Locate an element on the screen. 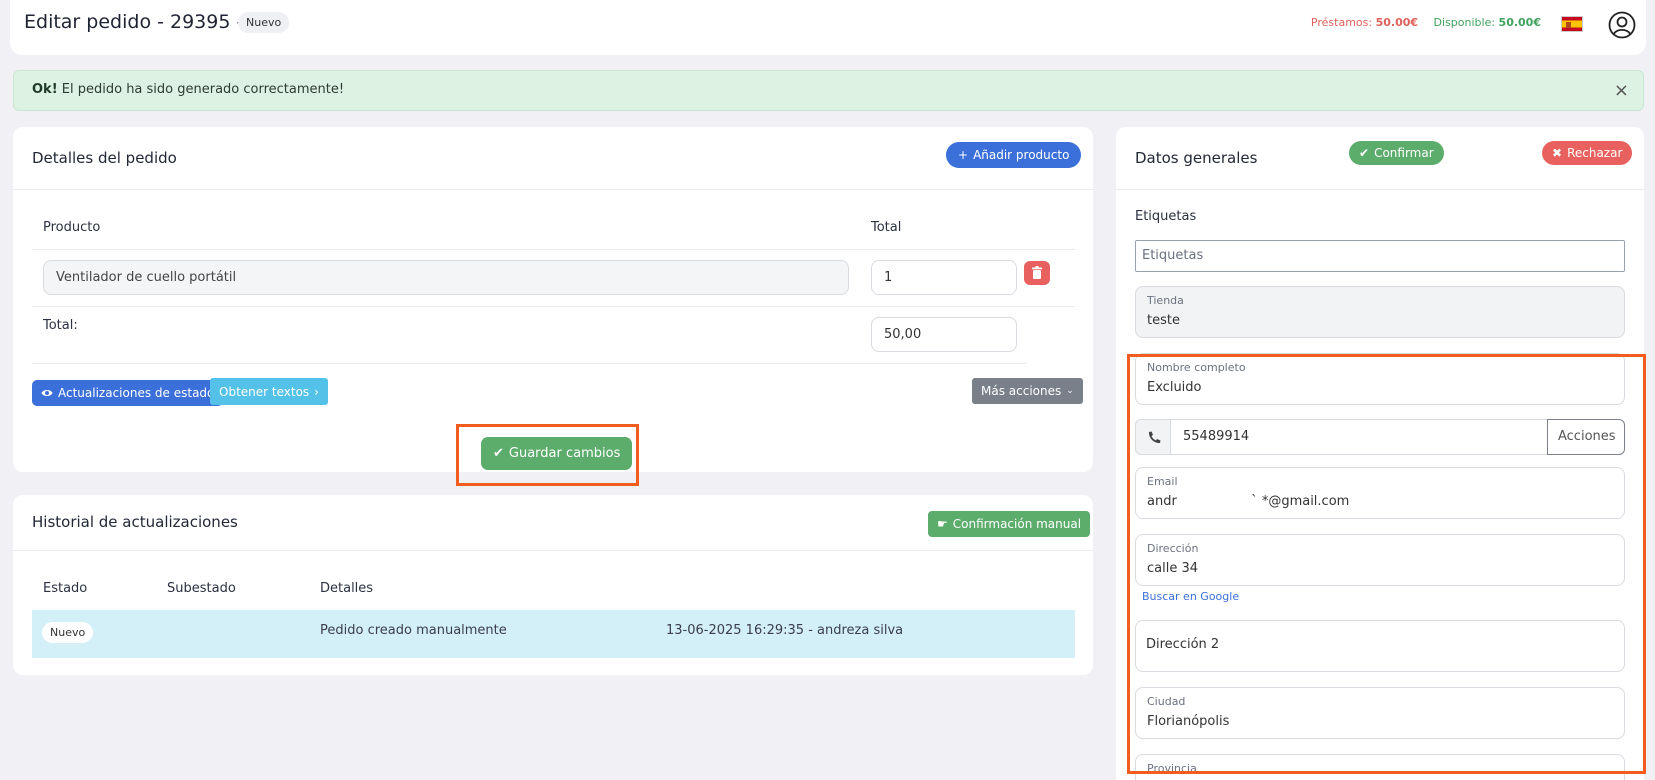 This screenshot has height=780, width=1655. confirm-label: Confirmar is located at coordinates (1404, 153).